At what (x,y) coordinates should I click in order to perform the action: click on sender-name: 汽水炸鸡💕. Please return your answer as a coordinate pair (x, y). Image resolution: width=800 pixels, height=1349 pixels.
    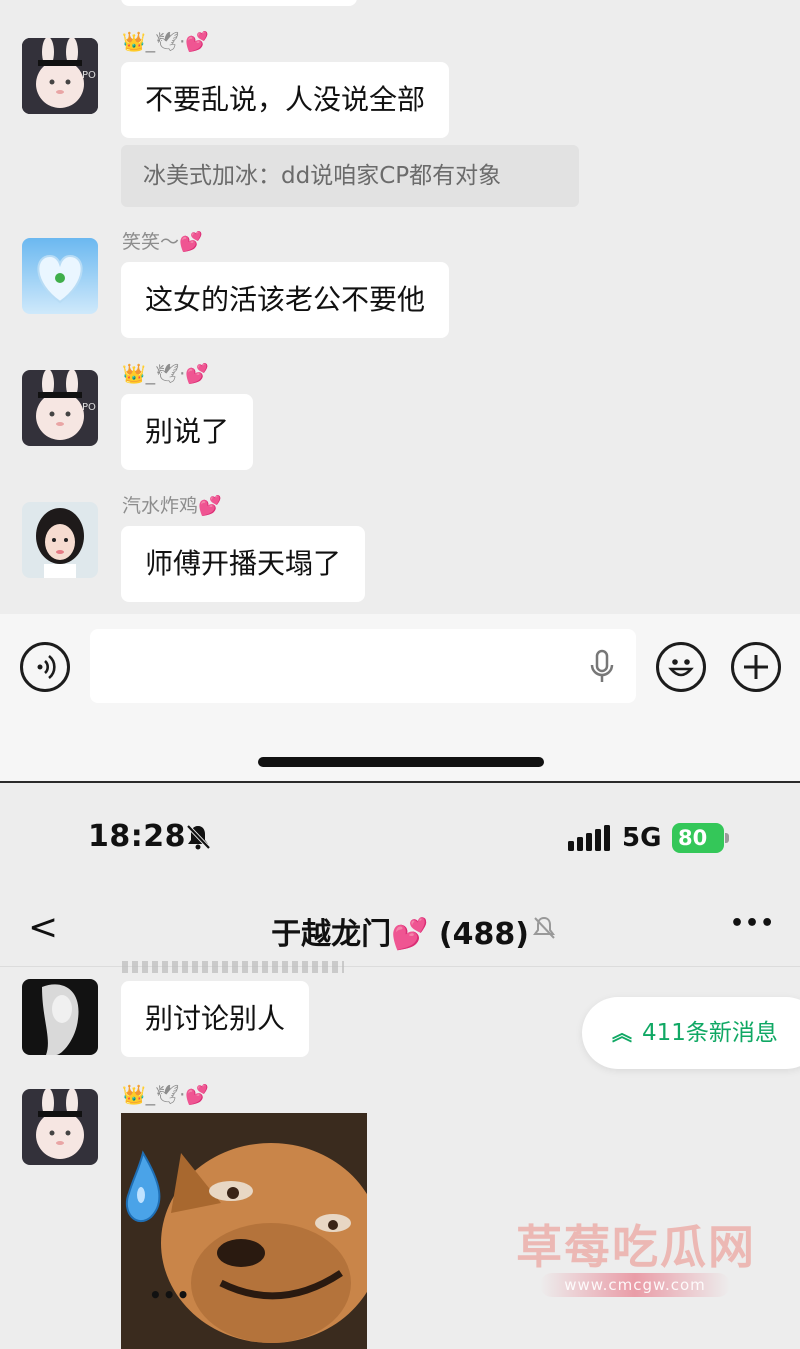
    Looking at the image, I should click on (172, 506).